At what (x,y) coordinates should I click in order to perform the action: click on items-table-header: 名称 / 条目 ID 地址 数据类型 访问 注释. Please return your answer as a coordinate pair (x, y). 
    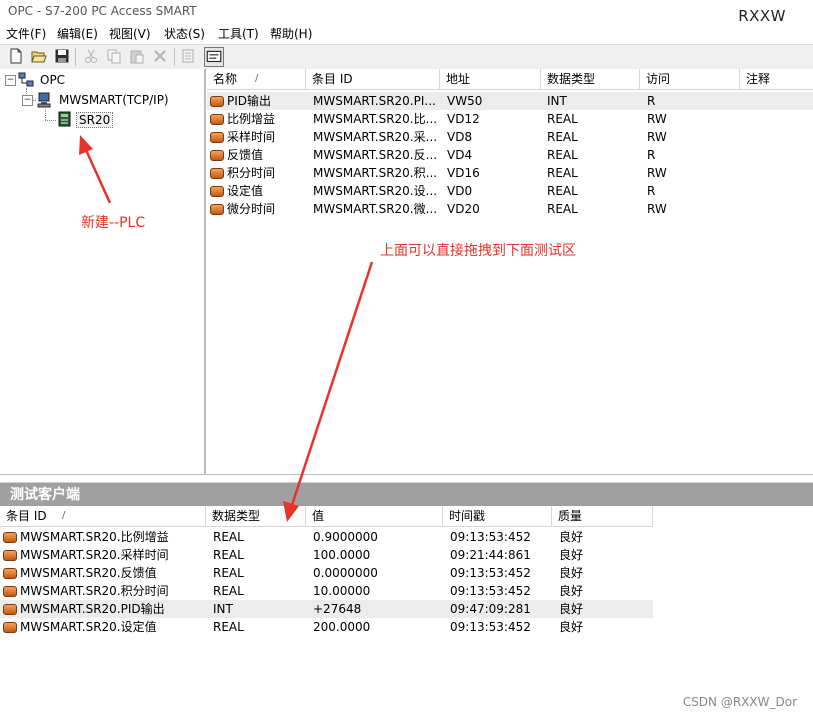
    Looking at the image, I should click on (510, 79).